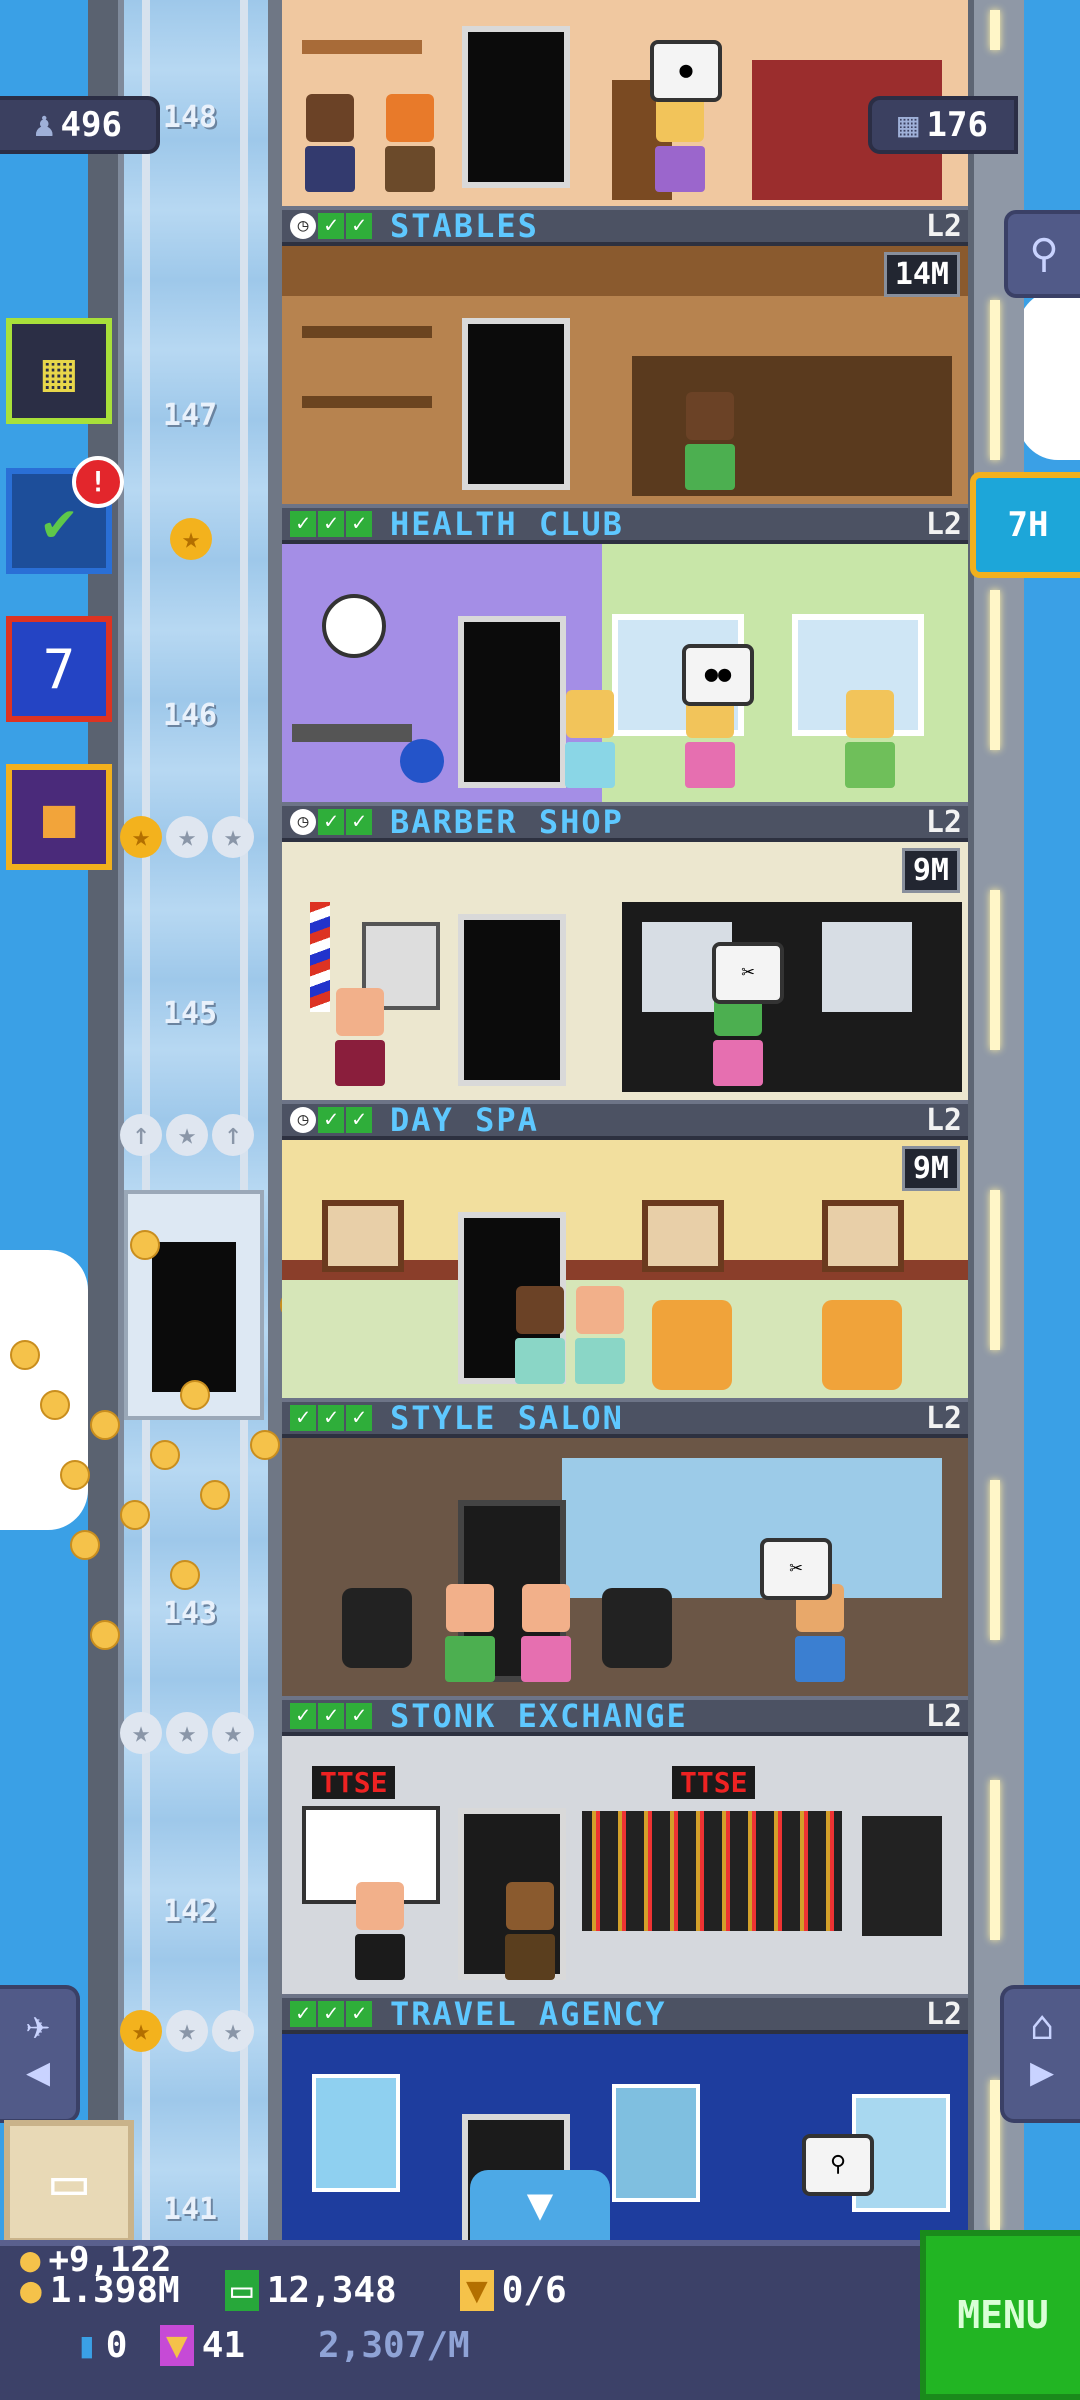 The height and width of the screenshot is (2400, 1080). I want to click on key-counter: ▮ 0, so click(101, 2345).